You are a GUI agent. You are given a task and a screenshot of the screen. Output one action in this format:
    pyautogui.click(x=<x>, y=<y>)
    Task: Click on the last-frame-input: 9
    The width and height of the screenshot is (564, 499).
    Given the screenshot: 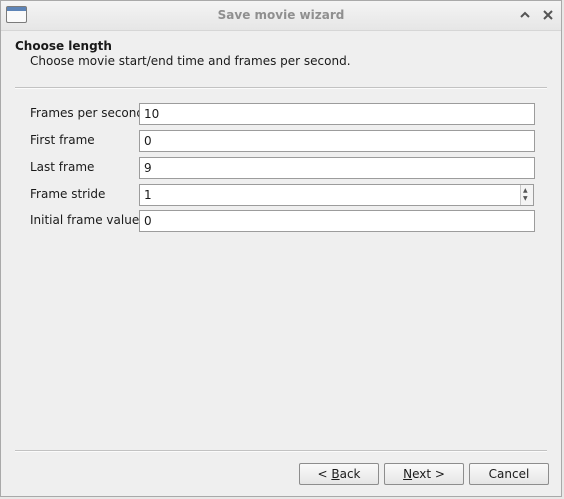 What is the action you would take?
    pyautogui.click(x=337, y=168)
    